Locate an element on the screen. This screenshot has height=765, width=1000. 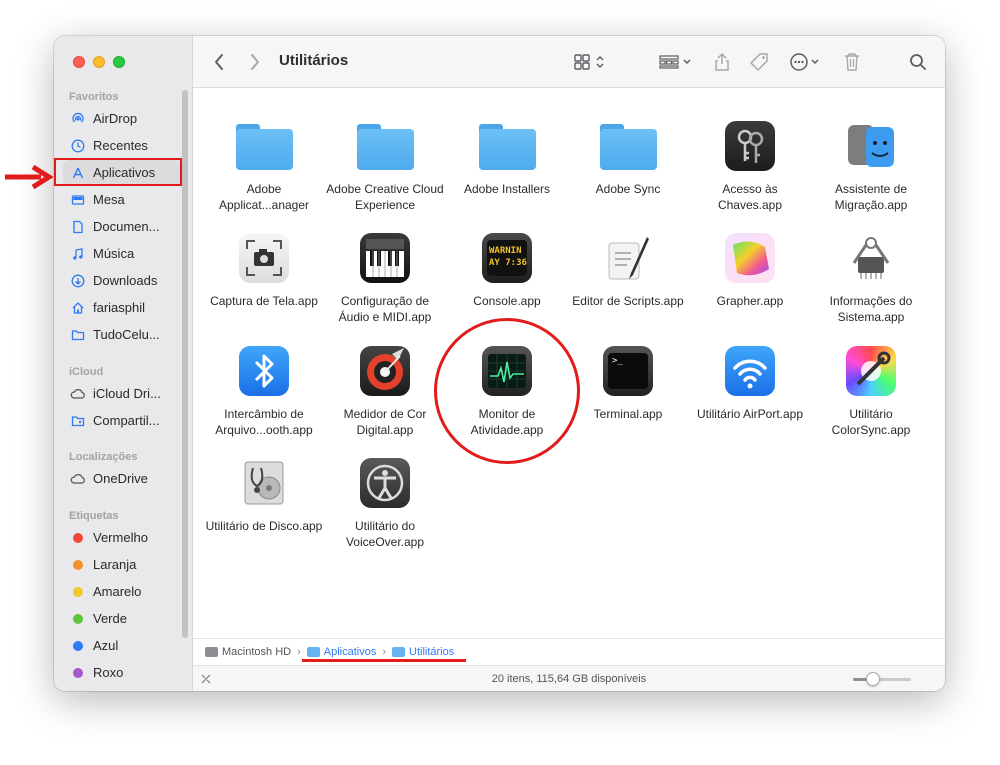
sidebar-tag-3: Verde is located at coordinates (122, 618).